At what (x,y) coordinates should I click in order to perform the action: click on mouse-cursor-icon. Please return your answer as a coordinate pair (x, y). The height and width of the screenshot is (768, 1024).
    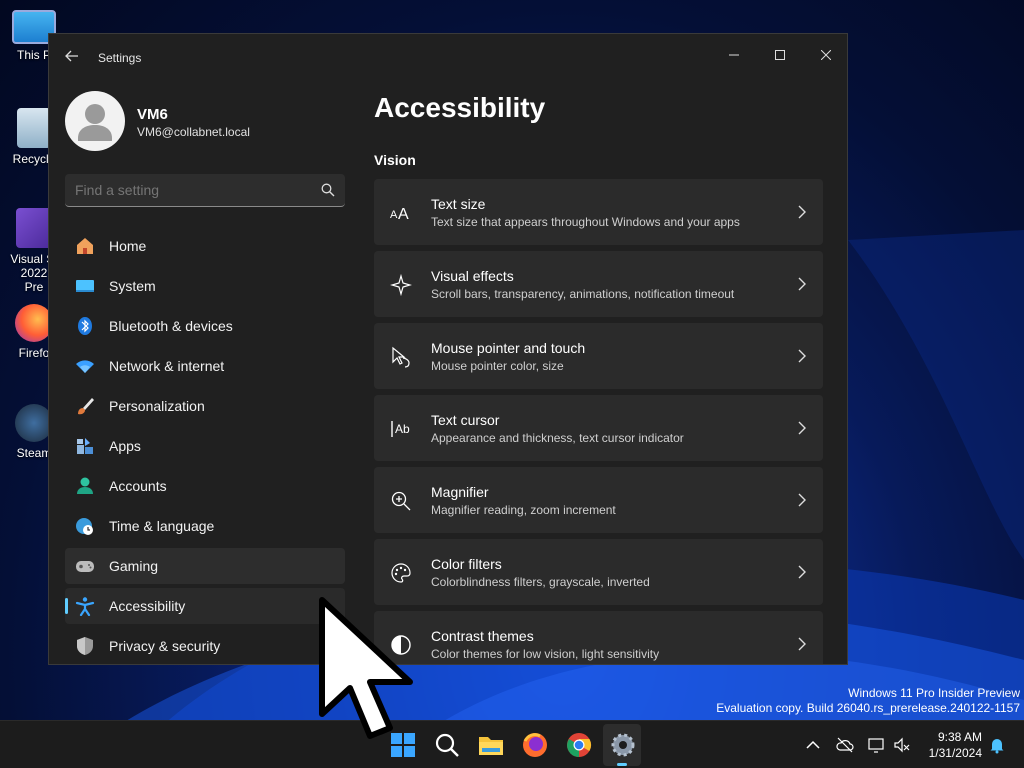
    Looking at the image, I should click on (366, 668).